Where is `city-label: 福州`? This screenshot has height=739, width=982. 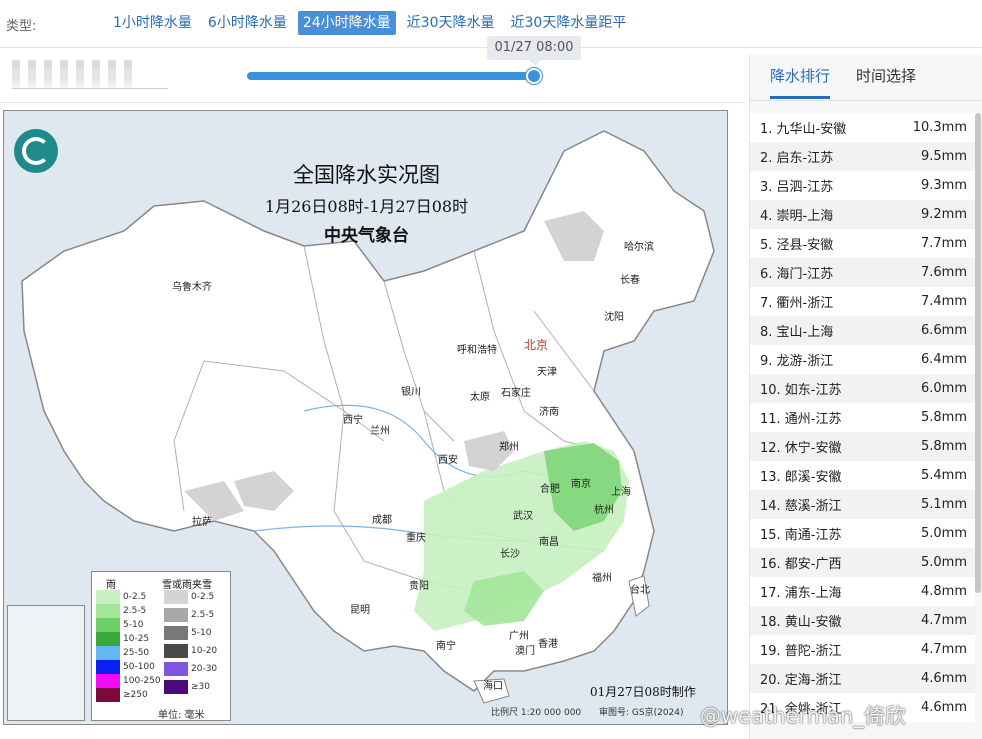
city-label: 福州 is located at coordinates (602, 578).